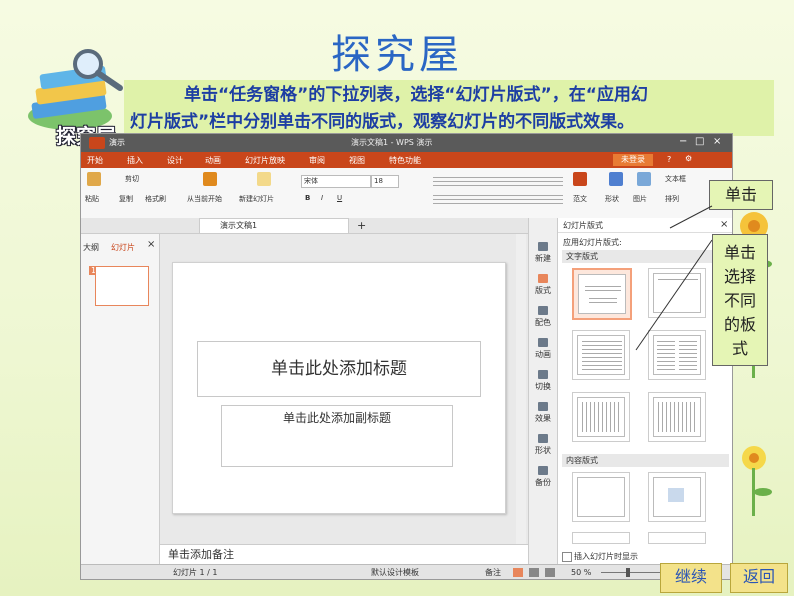  What do you see at coordinates (543, 253) in the screenshot?
I see `sidebar-item-new: 新建` at bounding box center [543, 253].